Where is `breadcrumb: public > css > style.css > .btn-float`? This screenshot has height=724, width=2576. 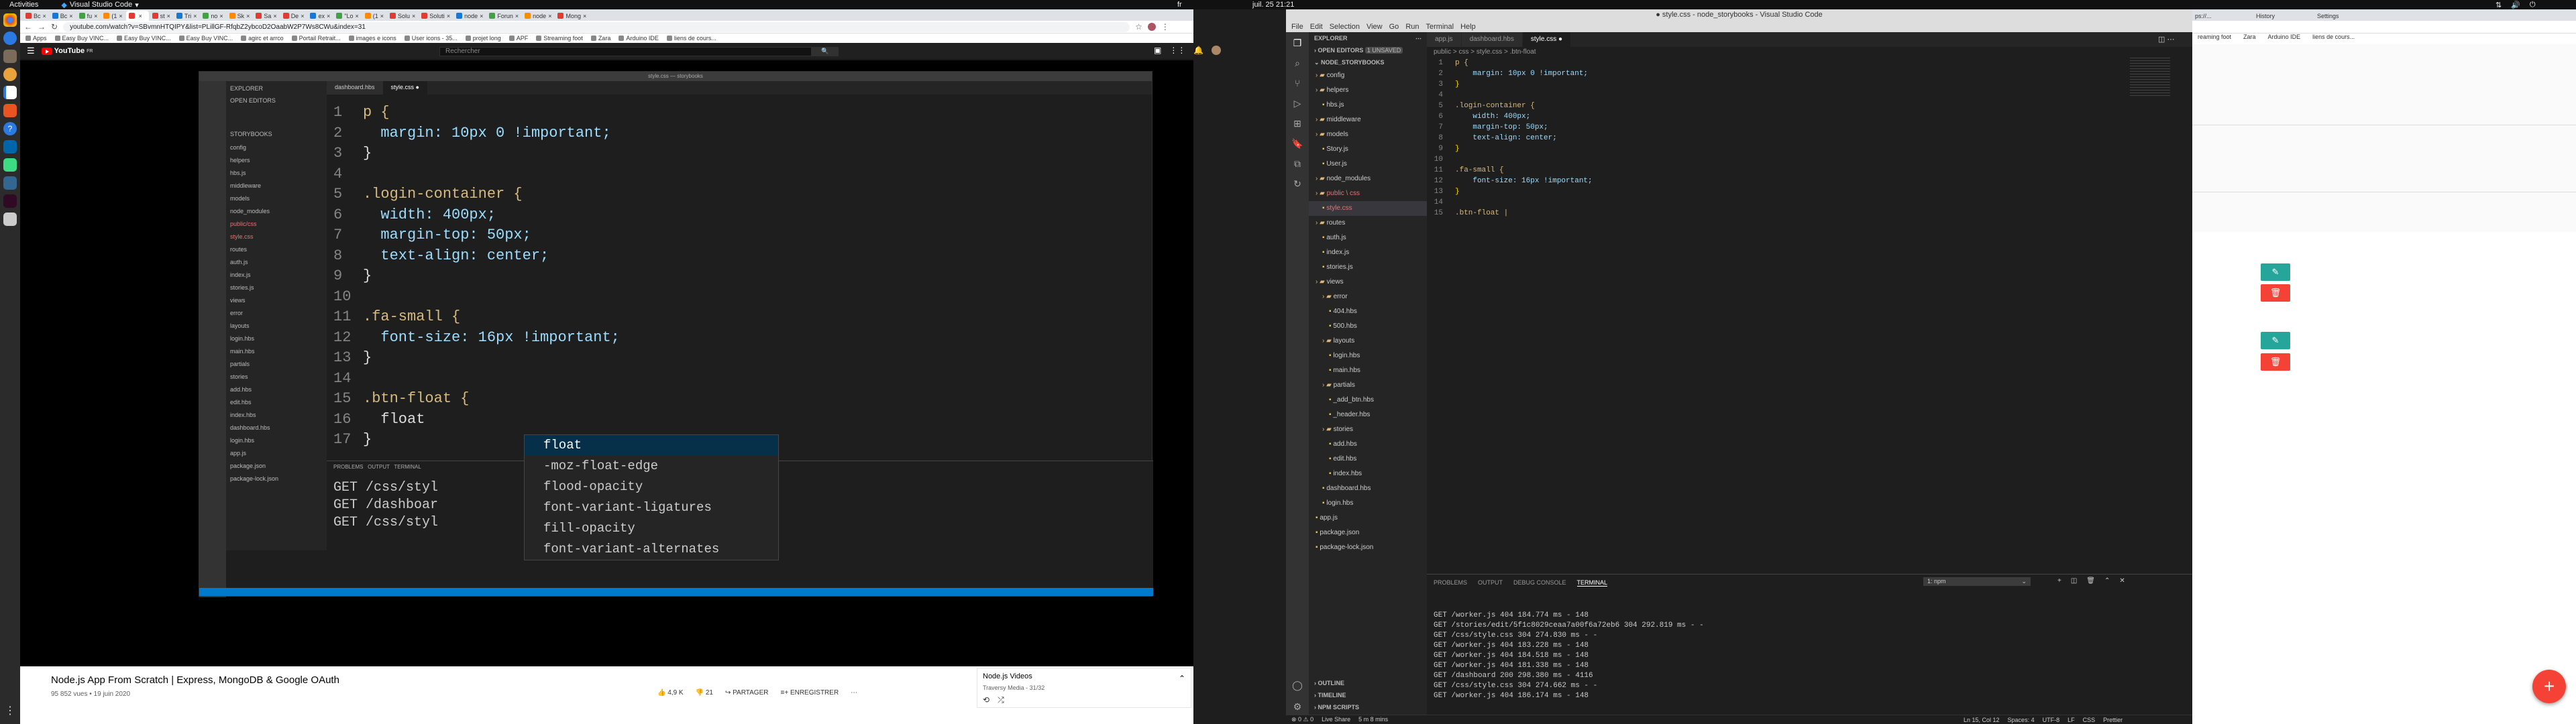 breadcrumb: public > css > style.css > .btn-float is located at coordinates (1809, 52).